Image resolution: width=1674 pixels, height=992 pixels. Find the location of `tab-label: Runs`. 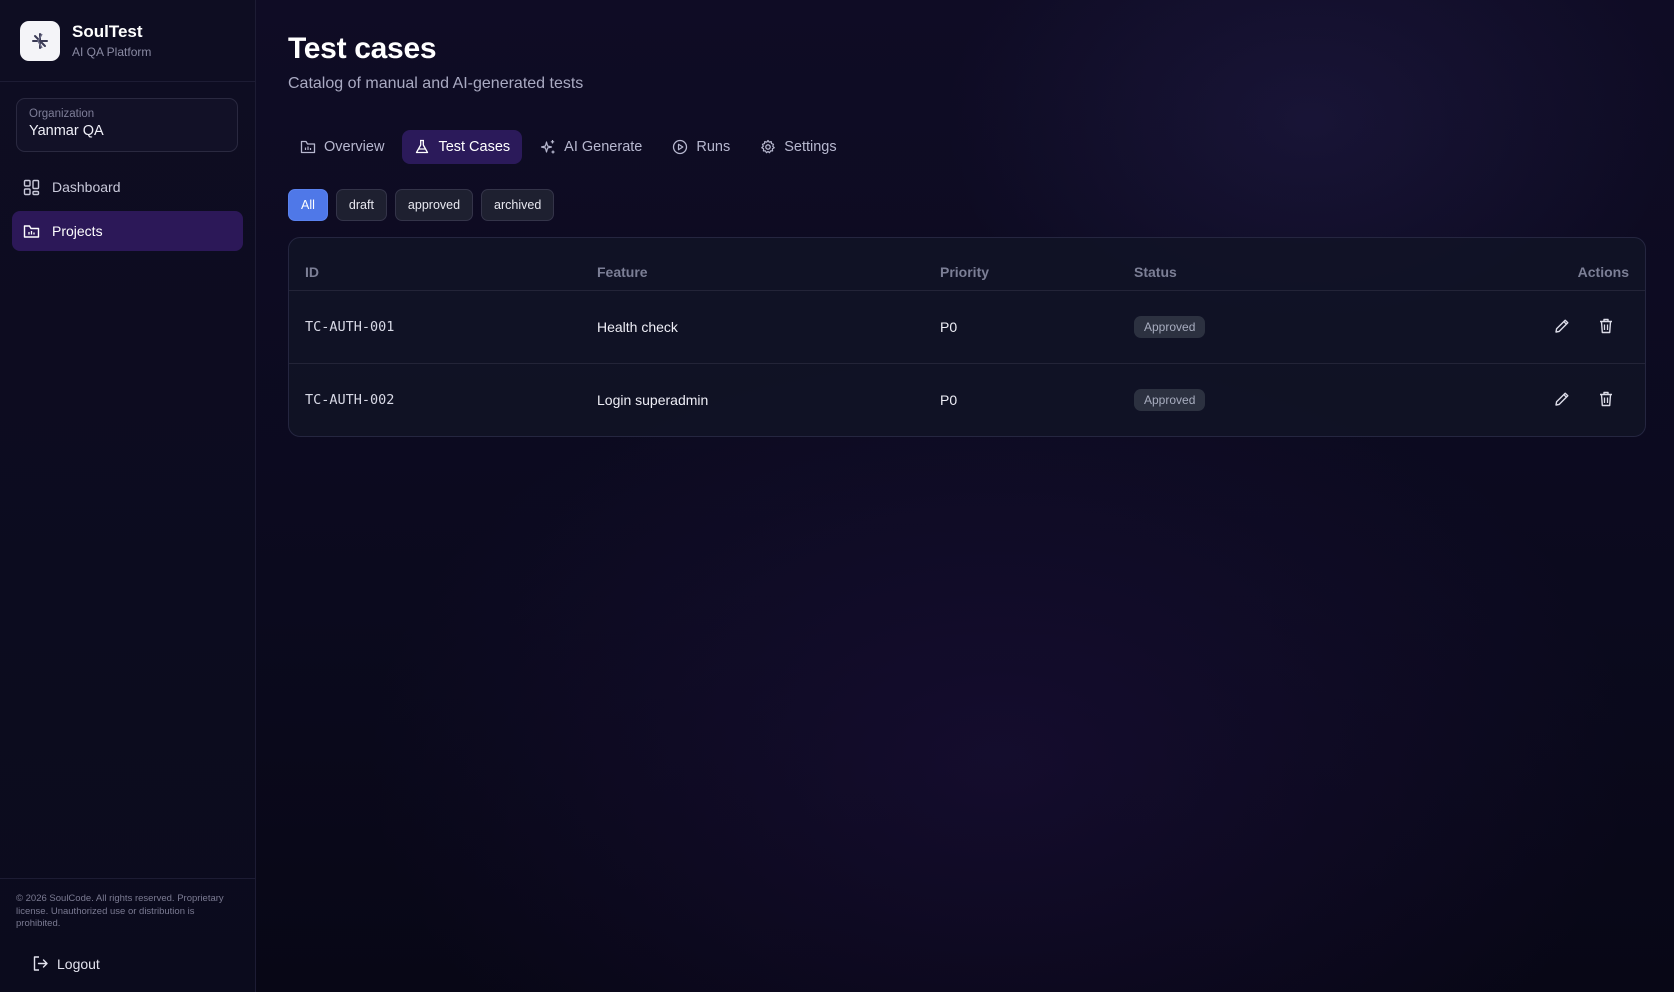

tab-label: Runs is located at coordinates (713, 147).